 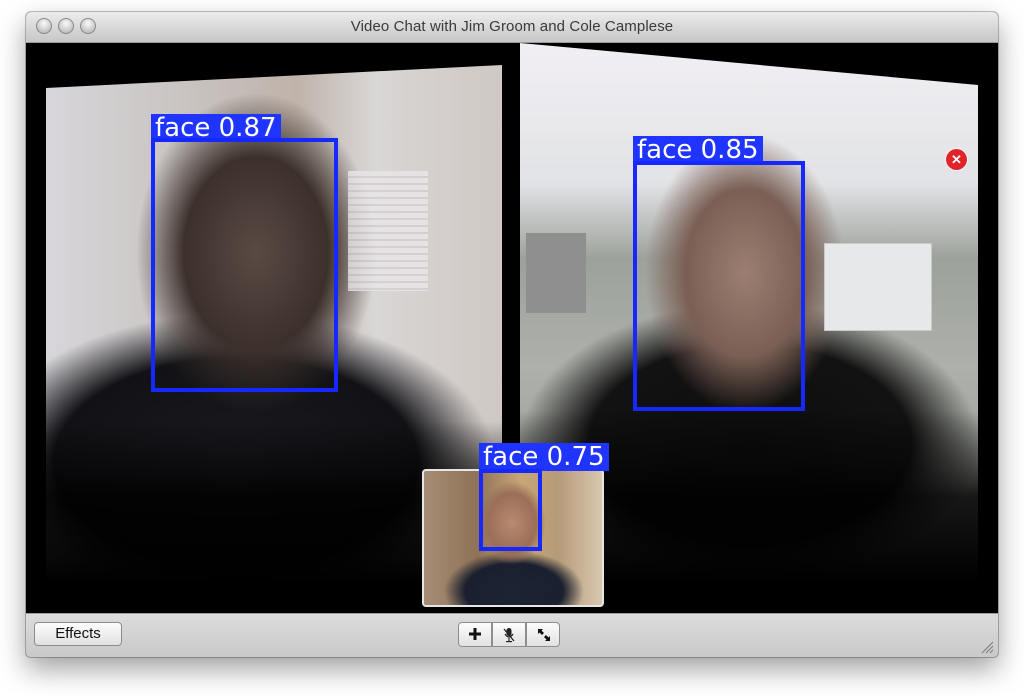 What do you see at coordinates (244, 265) in the screenshot?
I see `face-box-left` at bounding box center [244, 265].